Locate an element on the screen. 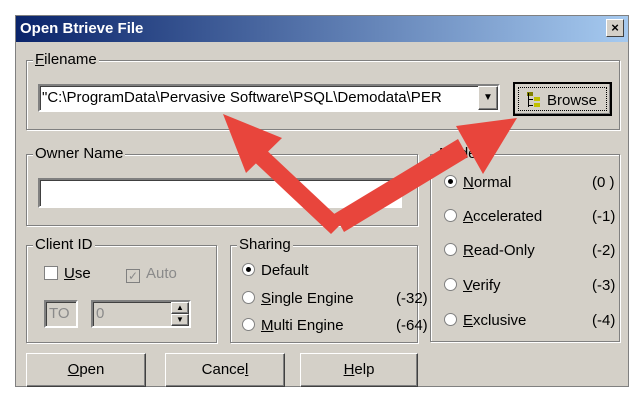 Image resolution: width=644 pixels, height=395 pixels. sharing-option-default: Default is located at coordinates (275, 270).